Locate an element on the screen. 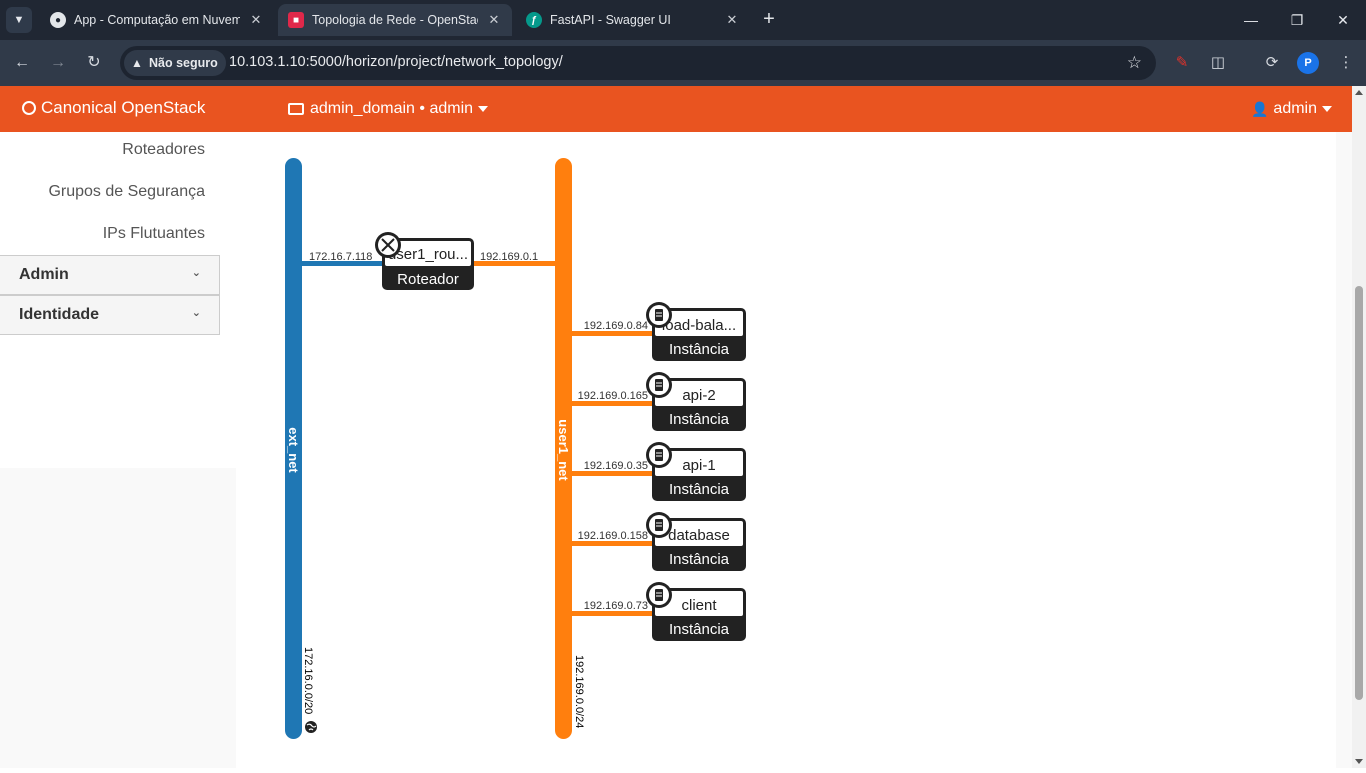 Image resolution: width=1366 pixels, height=773 pixels. sidebar-section-identity: Identidade ⌄ is located at coordinates (110, 315).